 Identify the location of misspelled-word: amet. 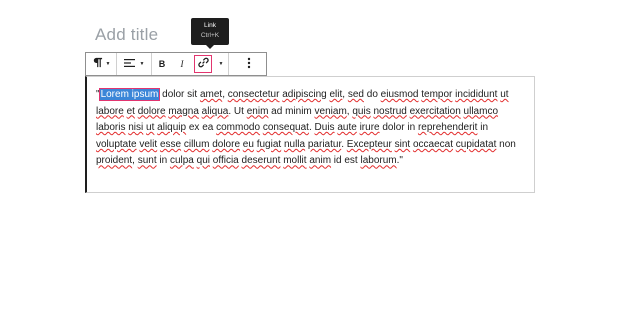
(211, 94).